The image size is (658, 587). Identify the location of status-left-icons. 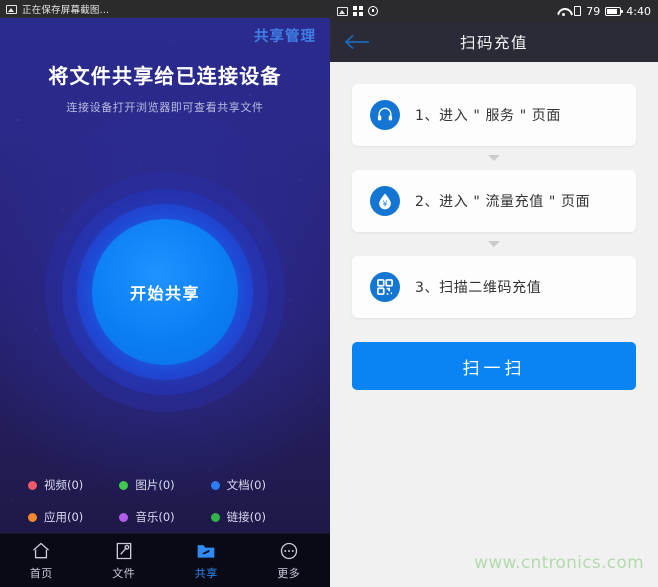
(357, 11).